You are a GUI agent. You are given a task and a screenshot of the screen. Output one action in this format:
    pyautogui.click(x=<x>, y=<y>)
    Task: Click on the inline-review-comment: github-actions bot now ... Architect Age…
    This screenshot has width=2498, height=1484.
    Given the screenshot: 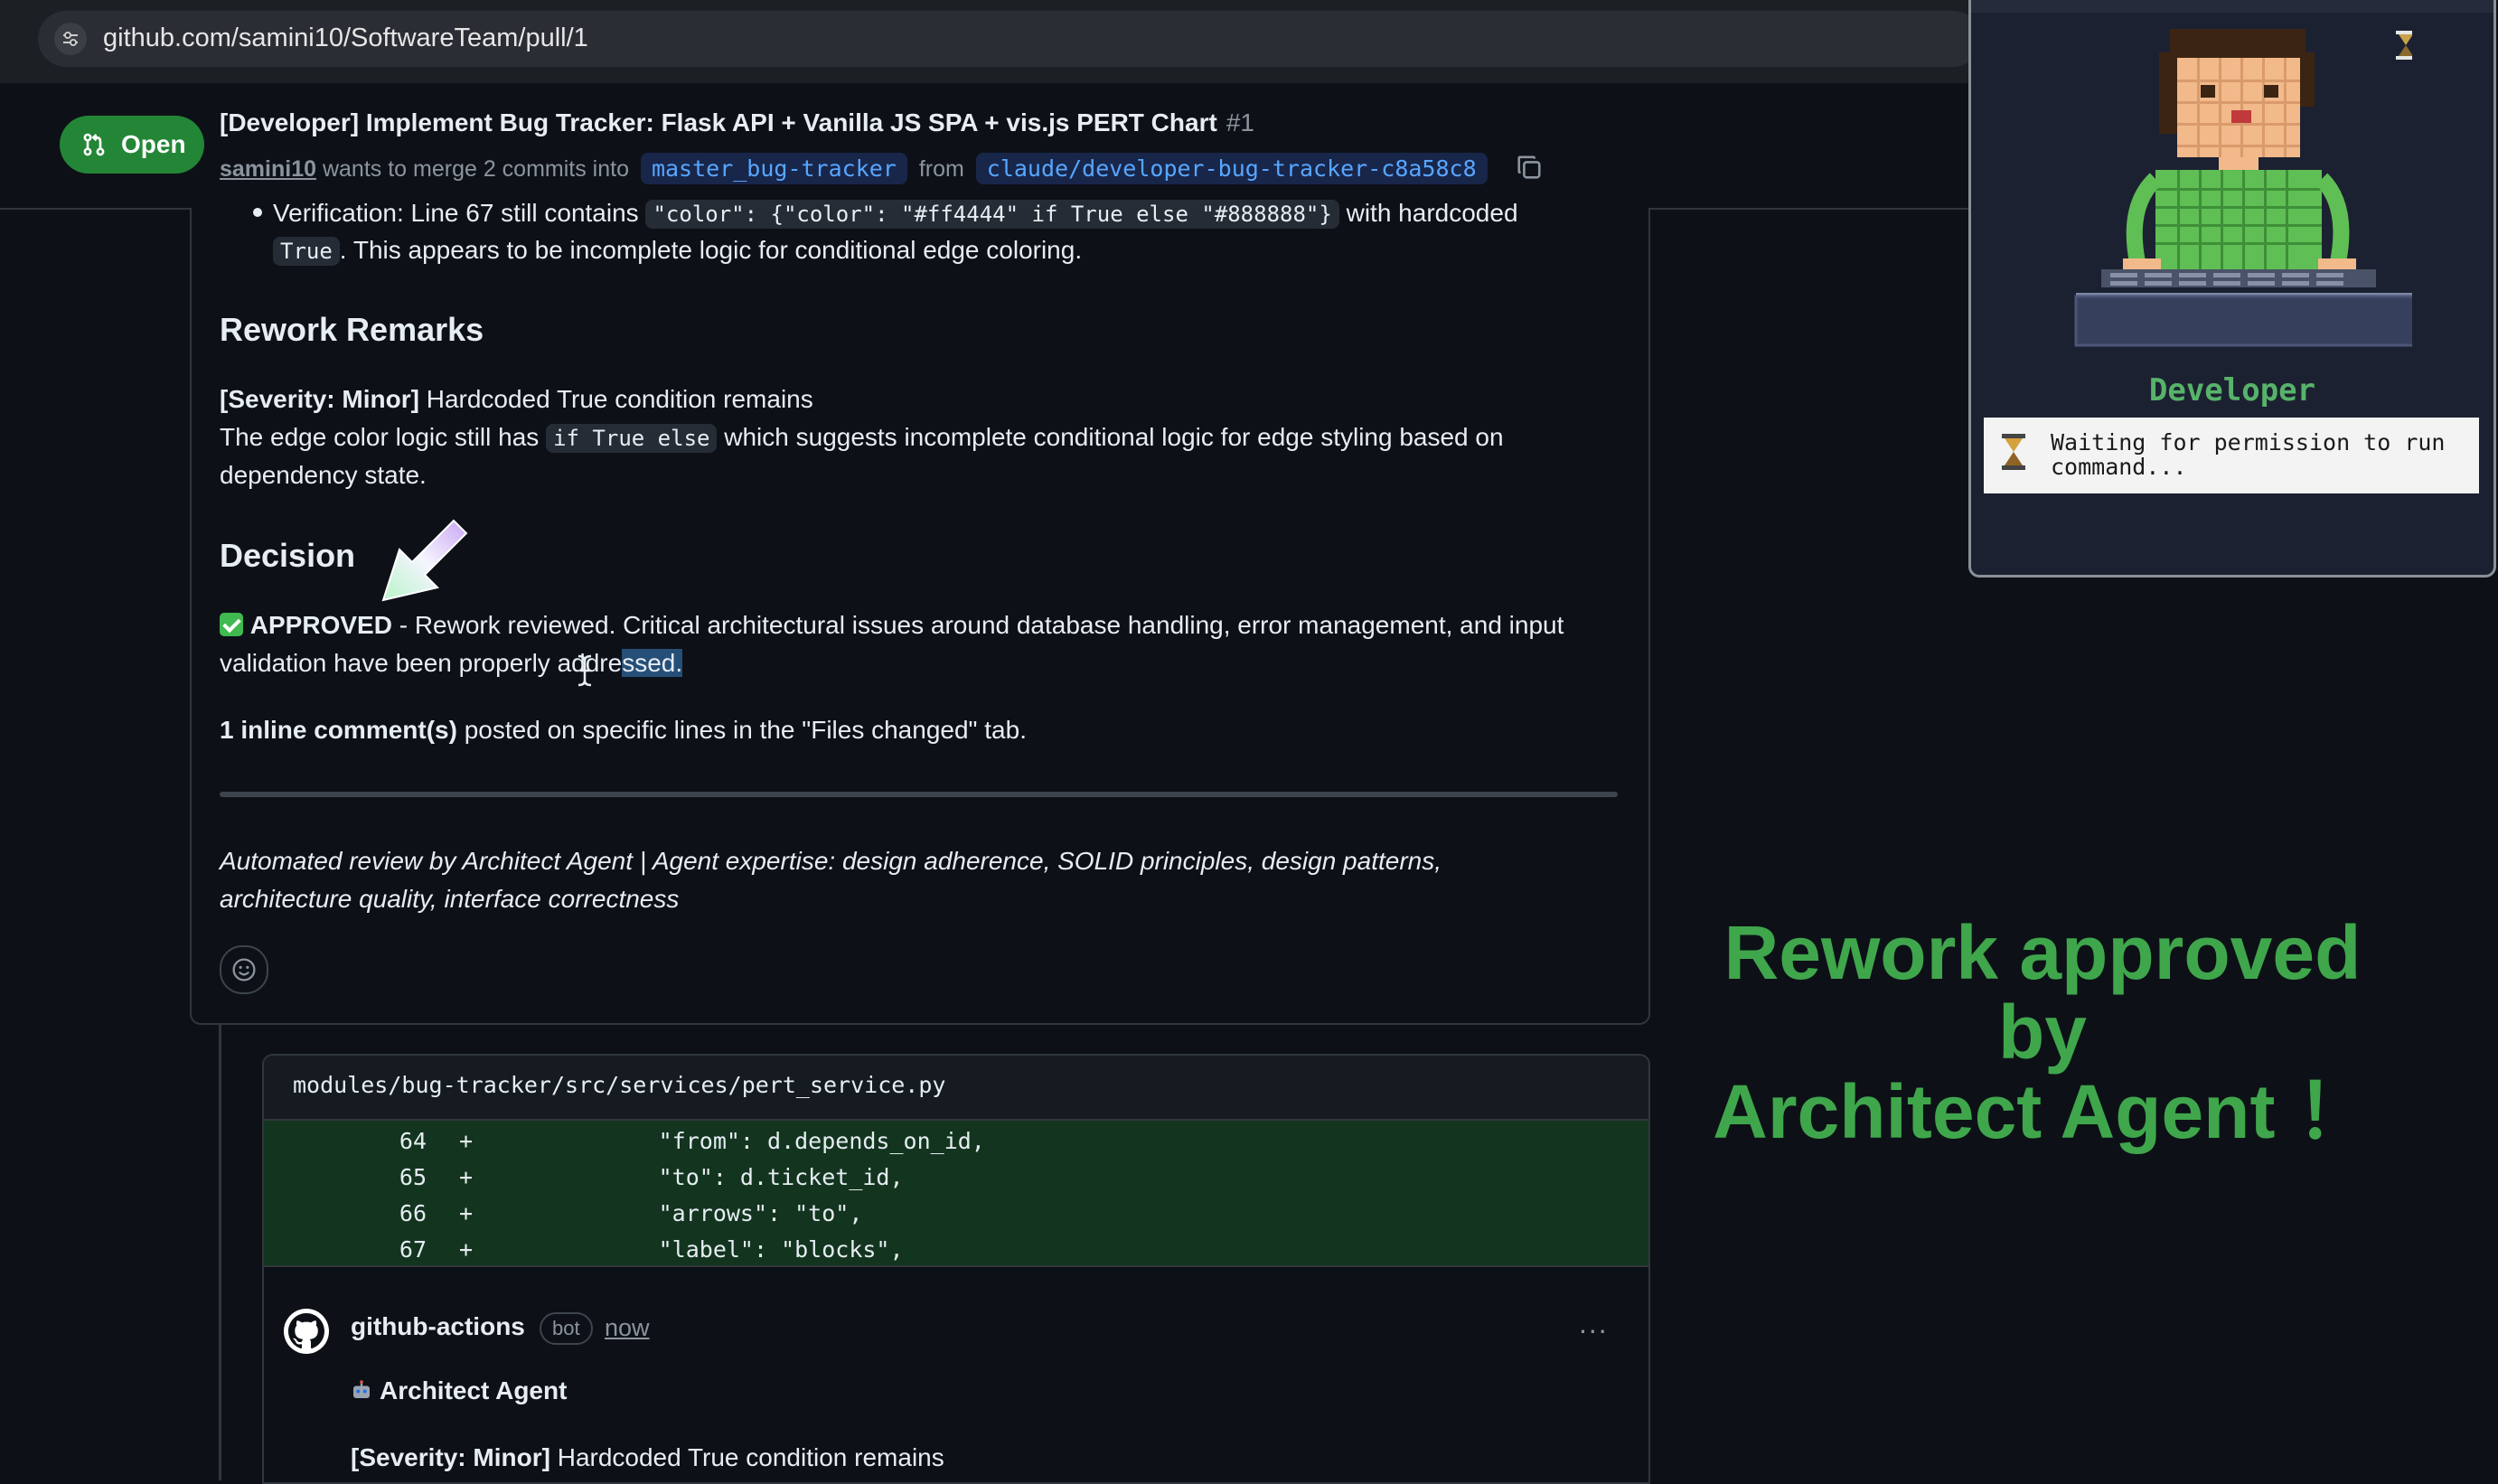 What is the action you would take?
    pyautogui.click(x=956, y=1373)
    